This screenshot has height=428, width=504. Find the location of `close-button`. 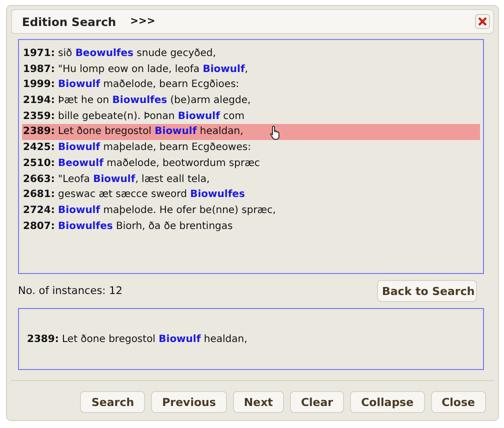

close-button is located at coordinates (482, 21).